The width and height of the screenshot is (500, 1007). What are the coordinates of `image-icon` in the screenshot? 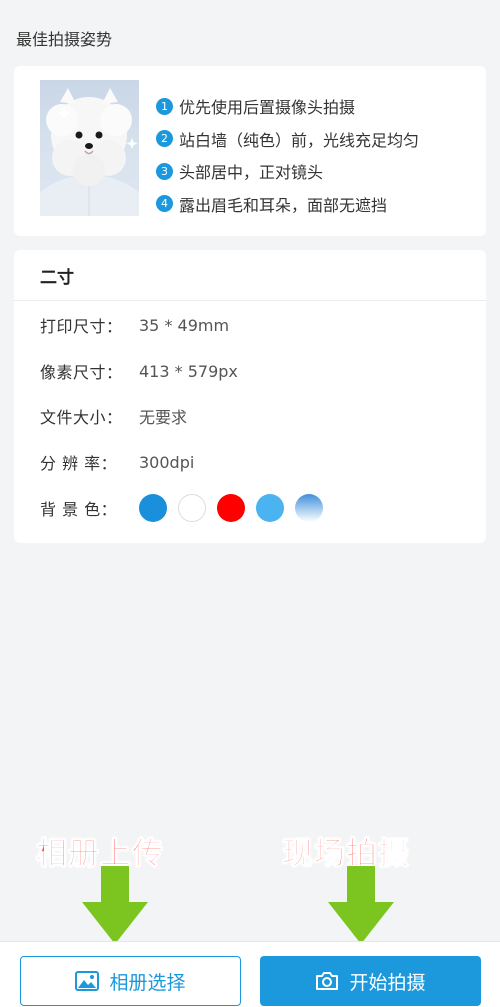 It's located at (87, 981).